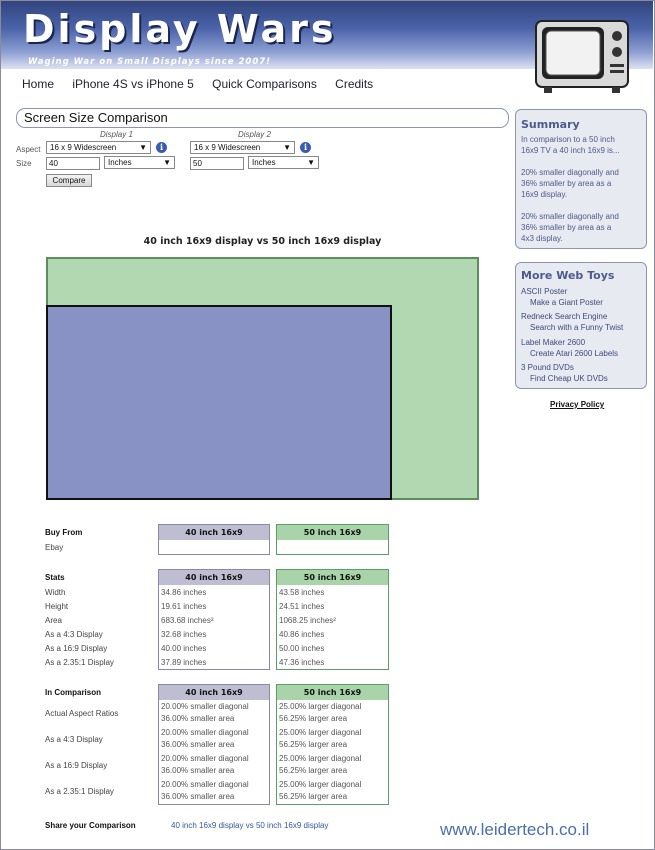 Image resolution: width=655 pixels, height=850 pixels. I want to click on section-title: Screen Size Comparison, so click(262, 118).